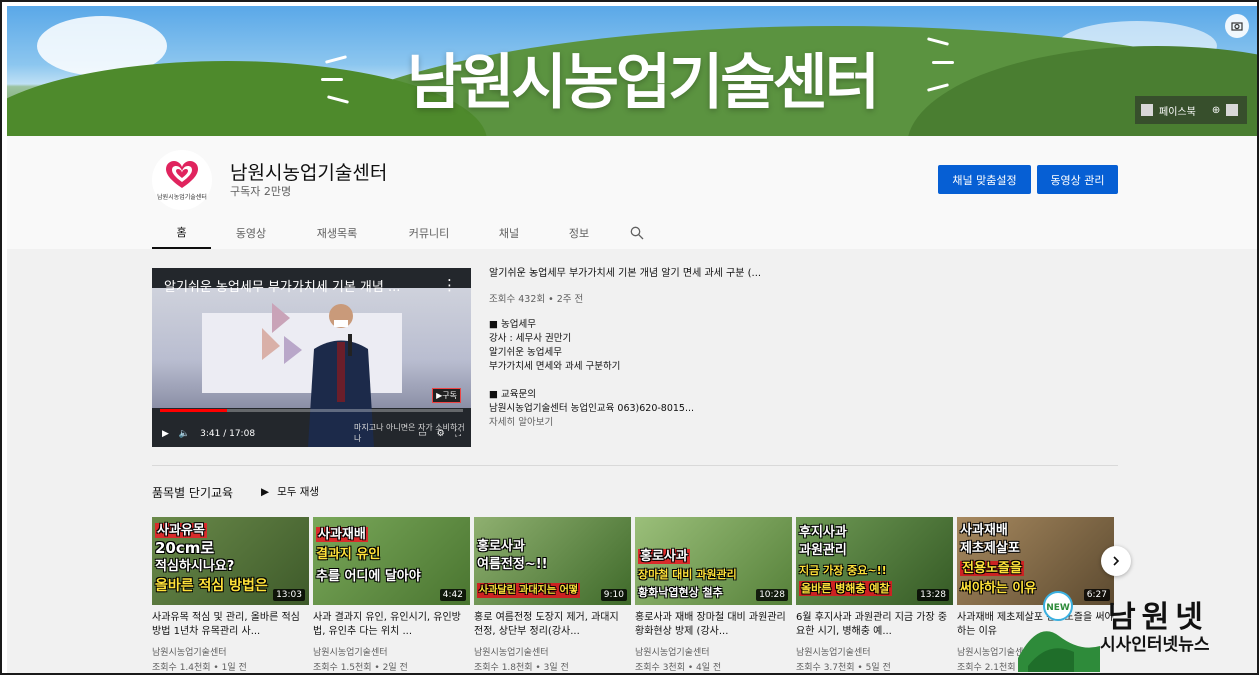 This screenshot has width=1259, height=675. Describe the element at coordinates (1135, 629) in the screenshot. I see `watermark-logo: NEW 남원넷 시사인터넷뉴스` at that location.